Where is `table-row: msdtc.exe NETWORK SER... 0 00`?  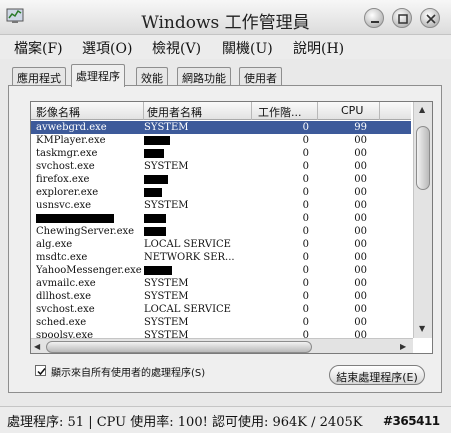 table-row: msdtc.exe NETWORK SER... 0 00 is located at coordinates (221, 257).